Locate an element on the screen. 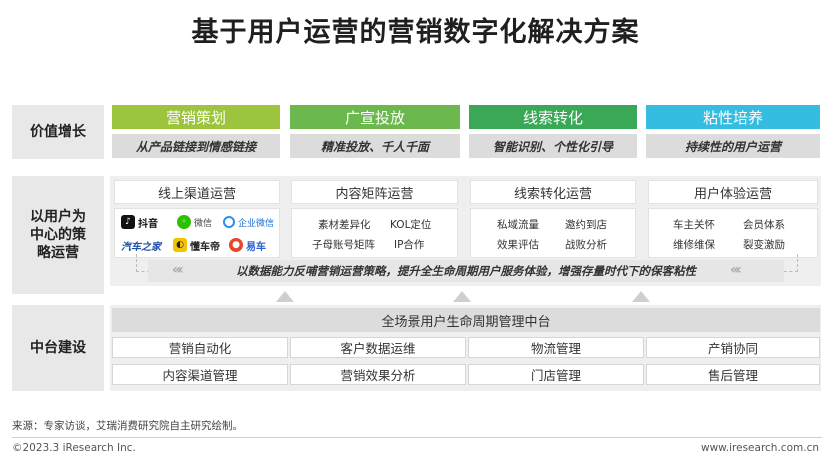 The image size is (831, 465). platform-item: 客户数据运维 is located at coordinates (378, 347).